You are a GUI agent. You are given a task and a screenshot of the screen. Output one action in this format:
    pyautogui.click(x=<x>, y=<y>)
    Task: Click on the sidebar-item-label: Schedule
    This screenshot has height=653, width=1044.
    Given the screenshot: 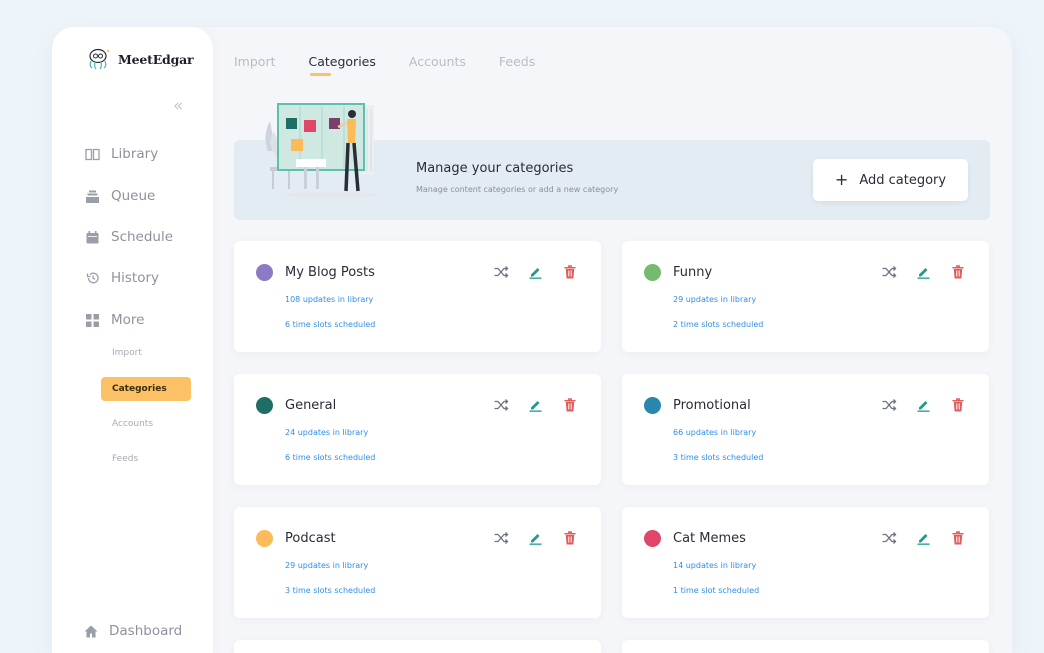 What is the action you would take?
    pyautogui.click(x=142, y=237)
    